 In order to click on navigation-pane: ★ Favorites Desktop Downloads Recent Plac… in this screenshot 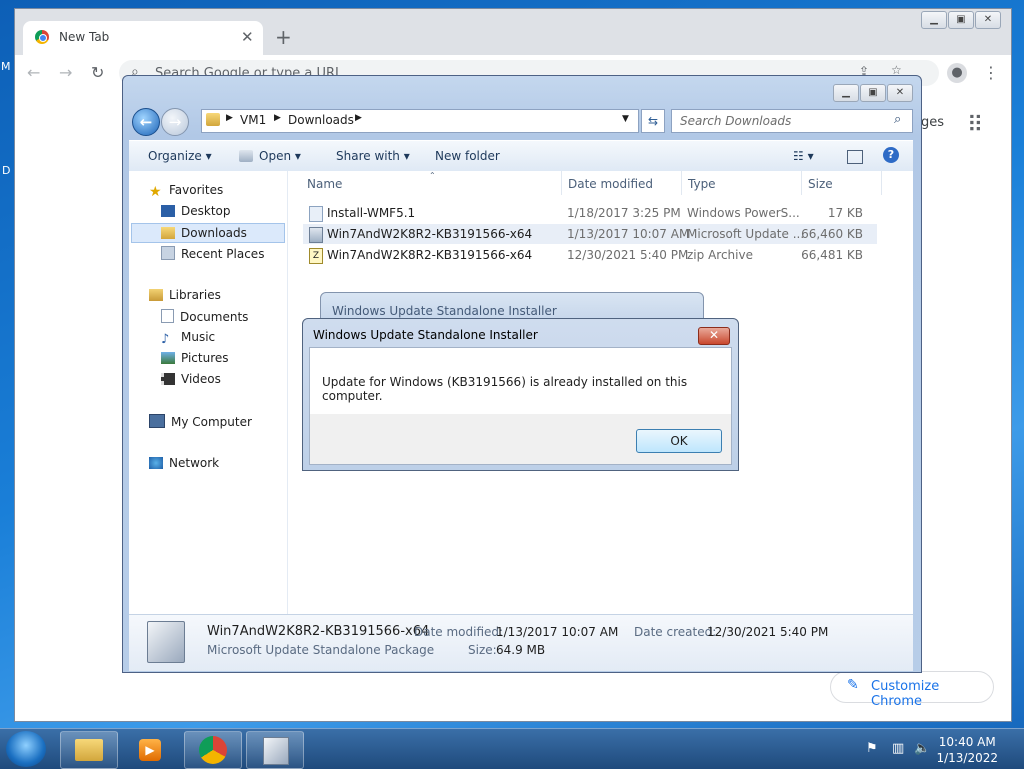, I will do `click(208, 392)`.